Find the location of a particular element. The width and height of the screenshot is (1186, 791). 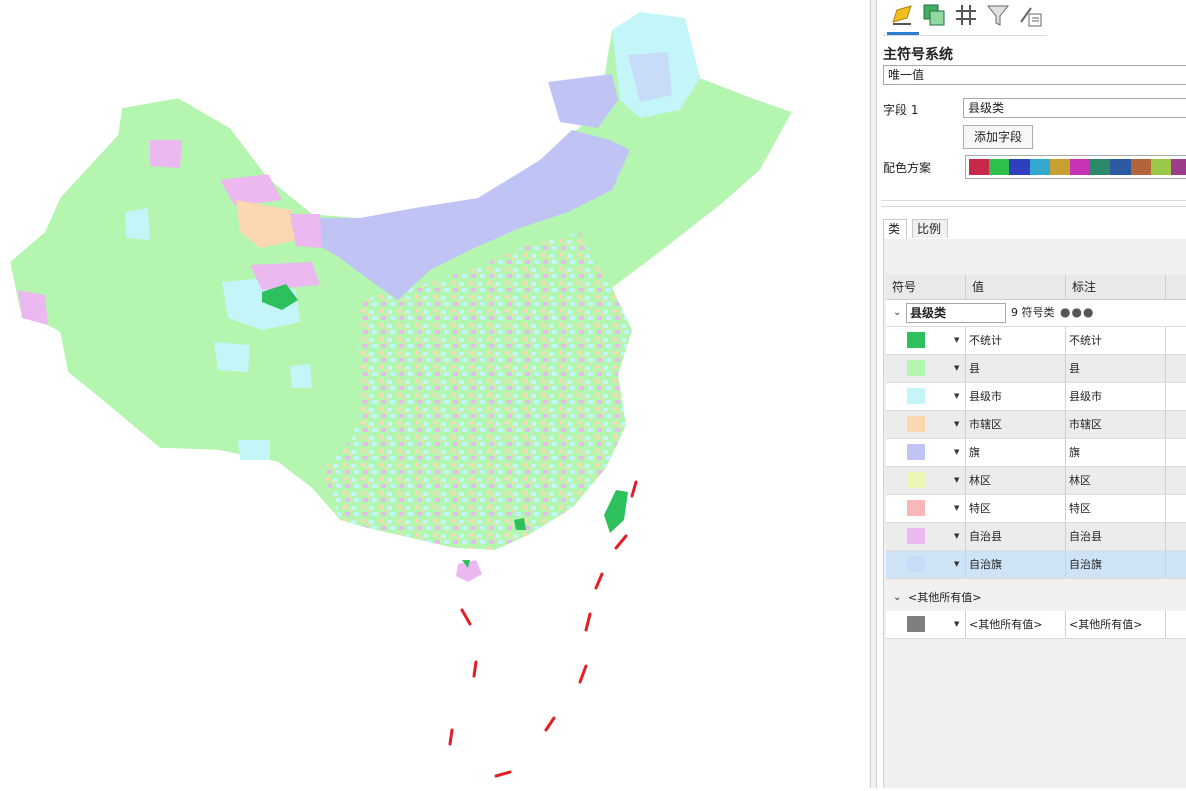

table-row: ▼ 自治县 自治县 is located at coordinates (1036, 537).